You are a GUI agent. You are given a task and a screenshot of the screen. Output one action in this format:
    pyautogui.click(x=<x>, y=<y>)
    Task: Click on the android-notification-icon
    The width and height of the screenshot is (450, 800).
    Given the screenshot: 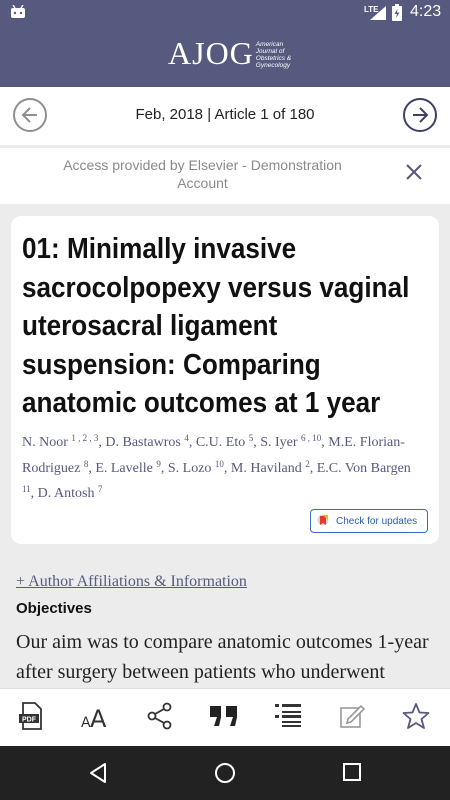 What is the action you would take?
    pyautogui.click(x=18, y=11)
    